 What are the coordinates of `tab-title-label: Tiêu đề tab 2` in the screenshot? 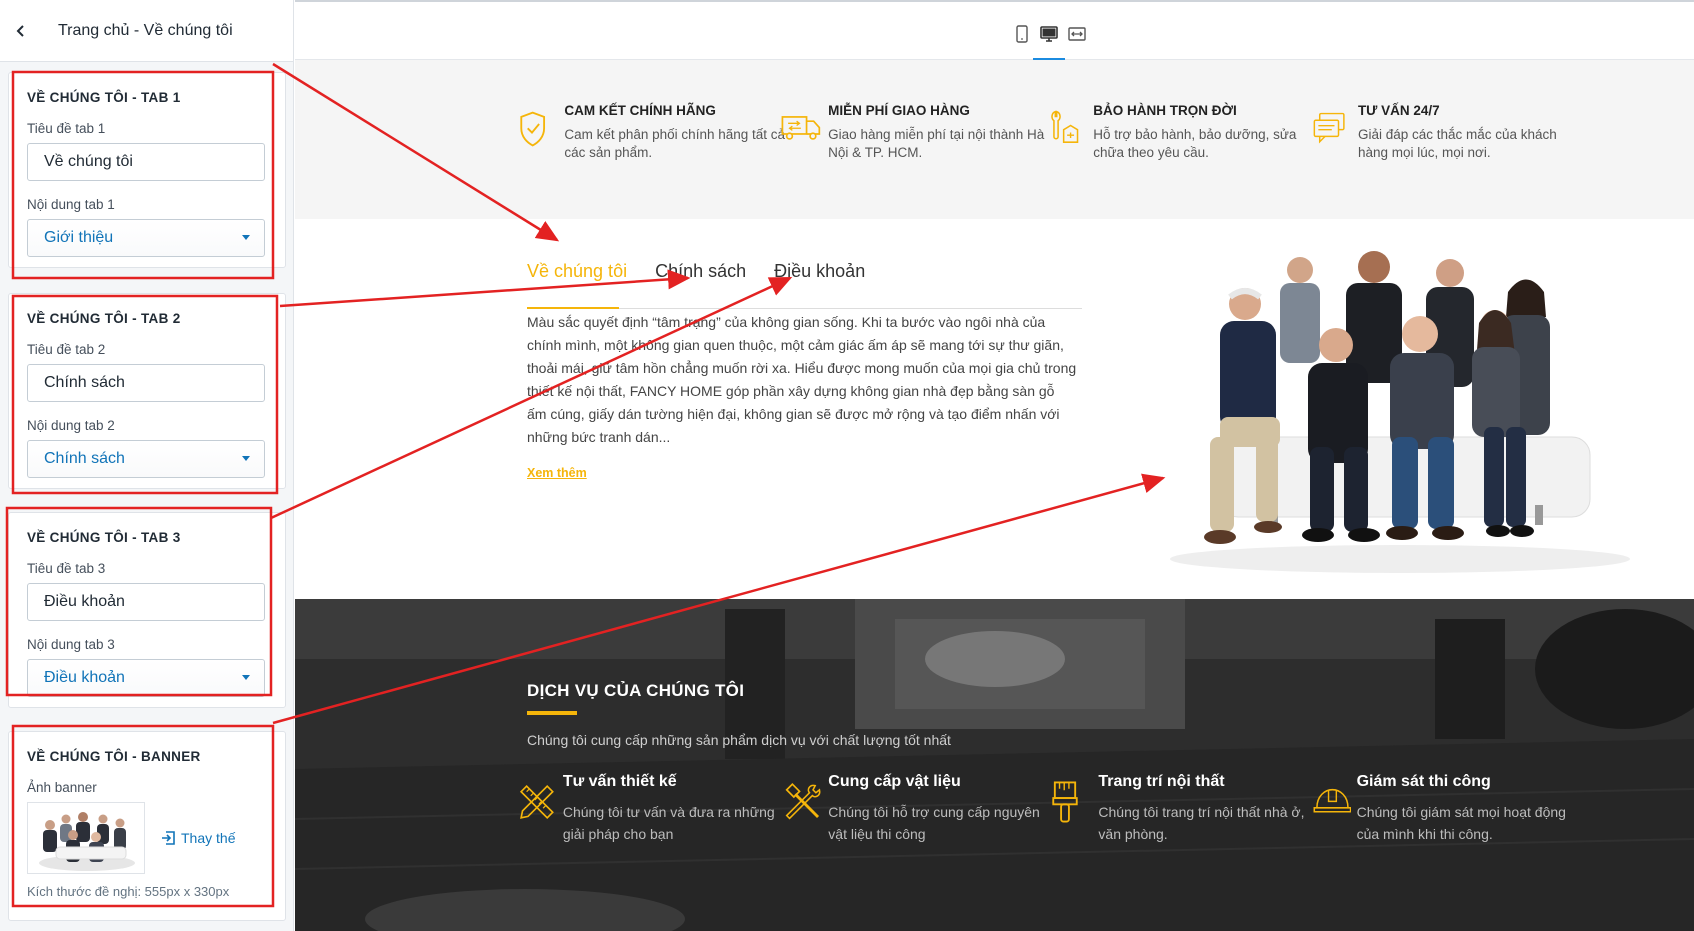 It's located at (66, 349).